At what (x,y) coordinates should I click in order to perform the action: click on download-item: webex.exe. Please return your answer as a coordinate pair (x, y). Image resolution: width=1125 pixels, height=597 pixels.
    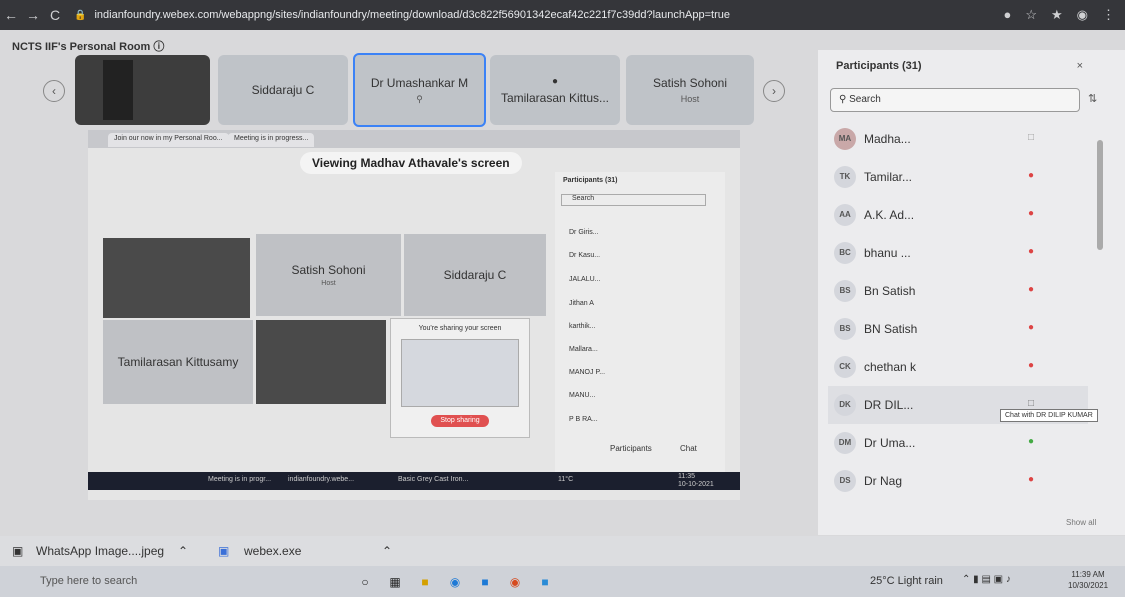
    Looking at the image, I should click on (272, 551).